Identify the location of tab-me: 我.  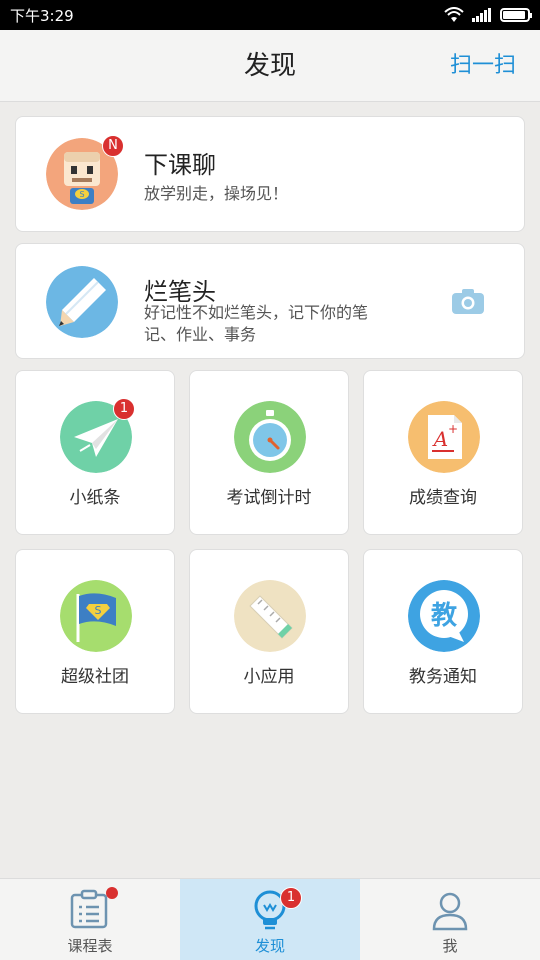
(450, 919).